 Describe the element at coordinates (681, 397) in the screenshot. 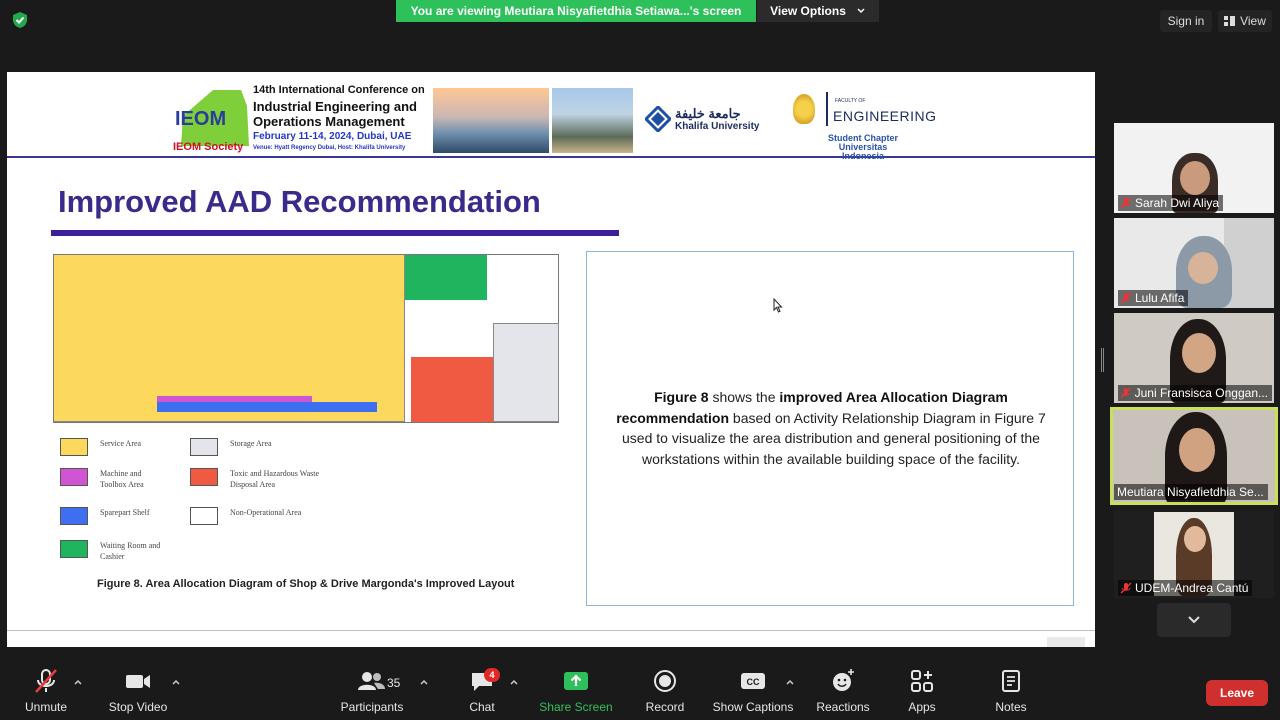

I see `description-figure-ref: Figure 8` at that location.